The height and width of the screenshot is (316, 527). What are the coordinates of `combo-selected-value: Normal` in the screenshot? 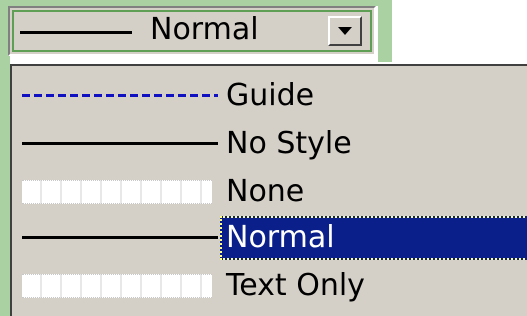 It's located at (204, 29).